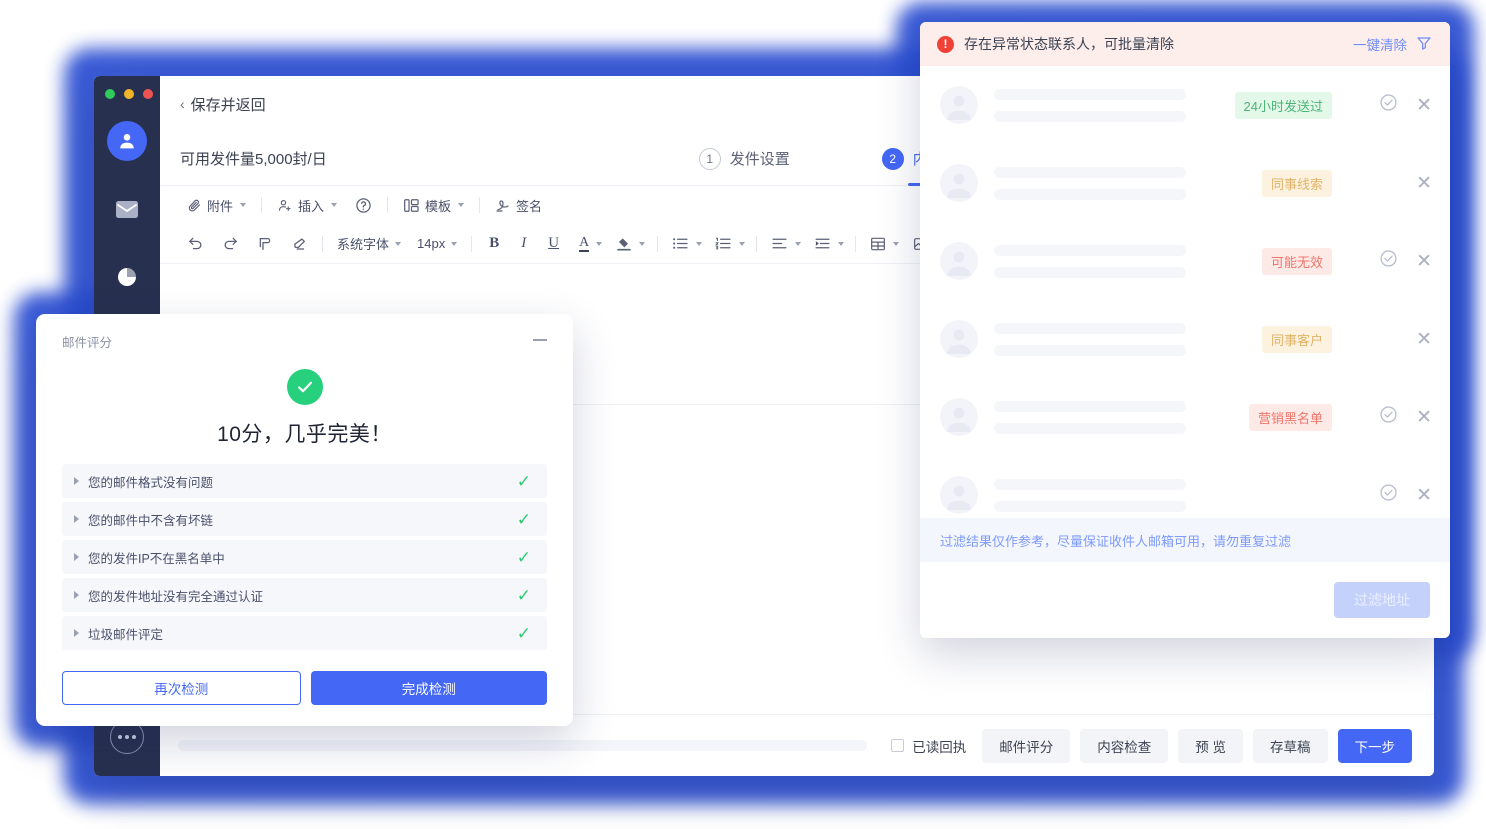 This screenshot has width=1486, height=829. I want to click on signature-button: 签名, so click(518, 205).